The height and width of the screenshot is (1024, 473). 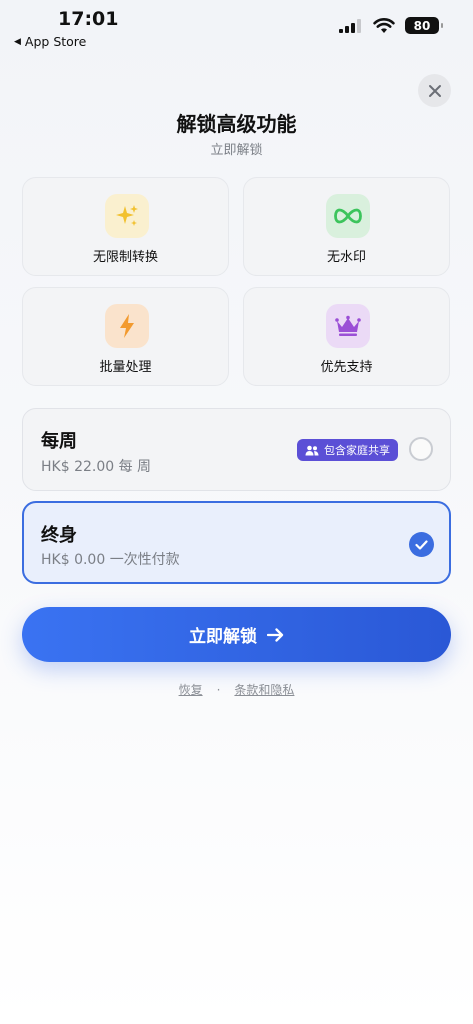 I want to click on plan-price: HK$ 0.00 一次性付款, so click(x=110, y=560).